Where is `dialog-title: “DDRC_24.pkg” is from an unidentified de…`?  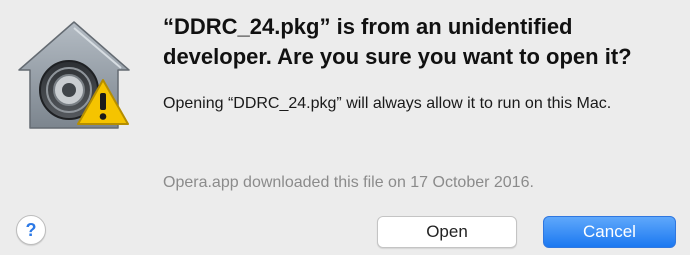
dialog-title: “DDRC_24.pkg” is from an unidentified de… is located at coordinates (397, 41).